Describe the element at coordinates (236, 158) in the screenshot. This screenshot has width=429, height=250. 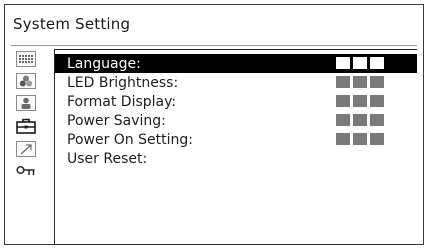
I see `menu-item-user-reset: User Reset:` at that location.